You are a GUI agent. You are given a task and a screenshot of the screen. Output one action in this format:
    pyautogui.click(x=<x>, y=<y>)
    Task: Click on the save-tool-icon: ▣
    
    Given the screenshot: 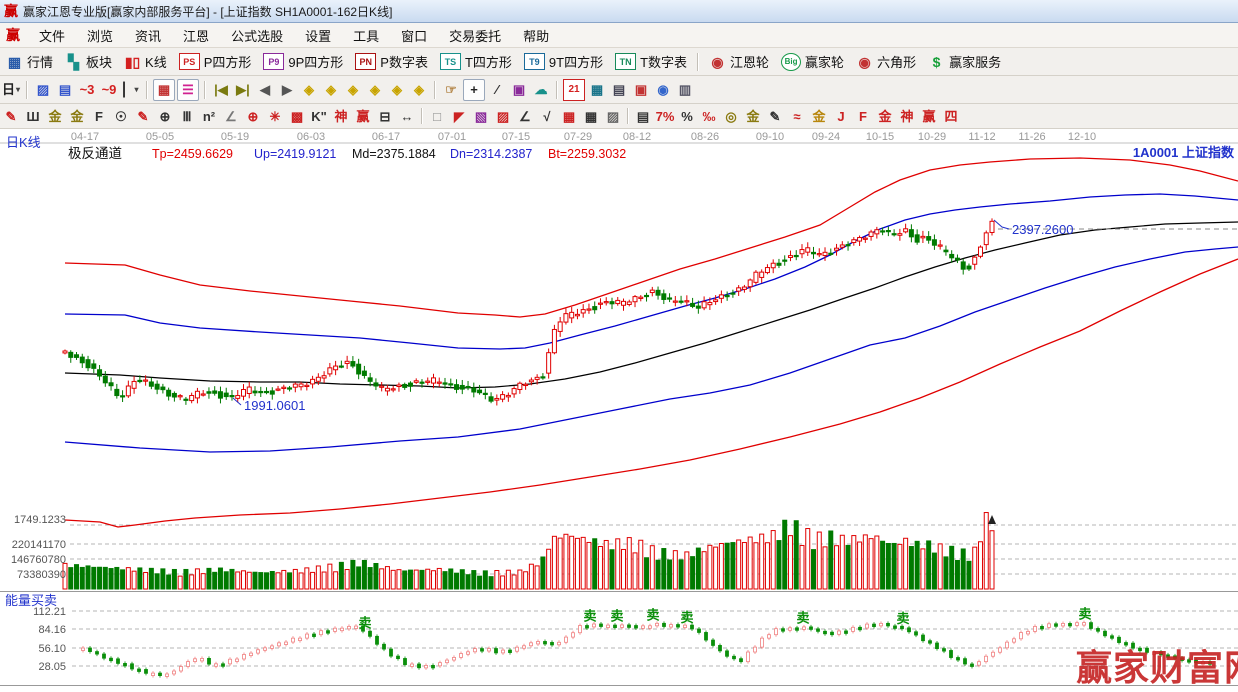 What is the action you would take?
    pyautogui.click(x=641, y=90)
    